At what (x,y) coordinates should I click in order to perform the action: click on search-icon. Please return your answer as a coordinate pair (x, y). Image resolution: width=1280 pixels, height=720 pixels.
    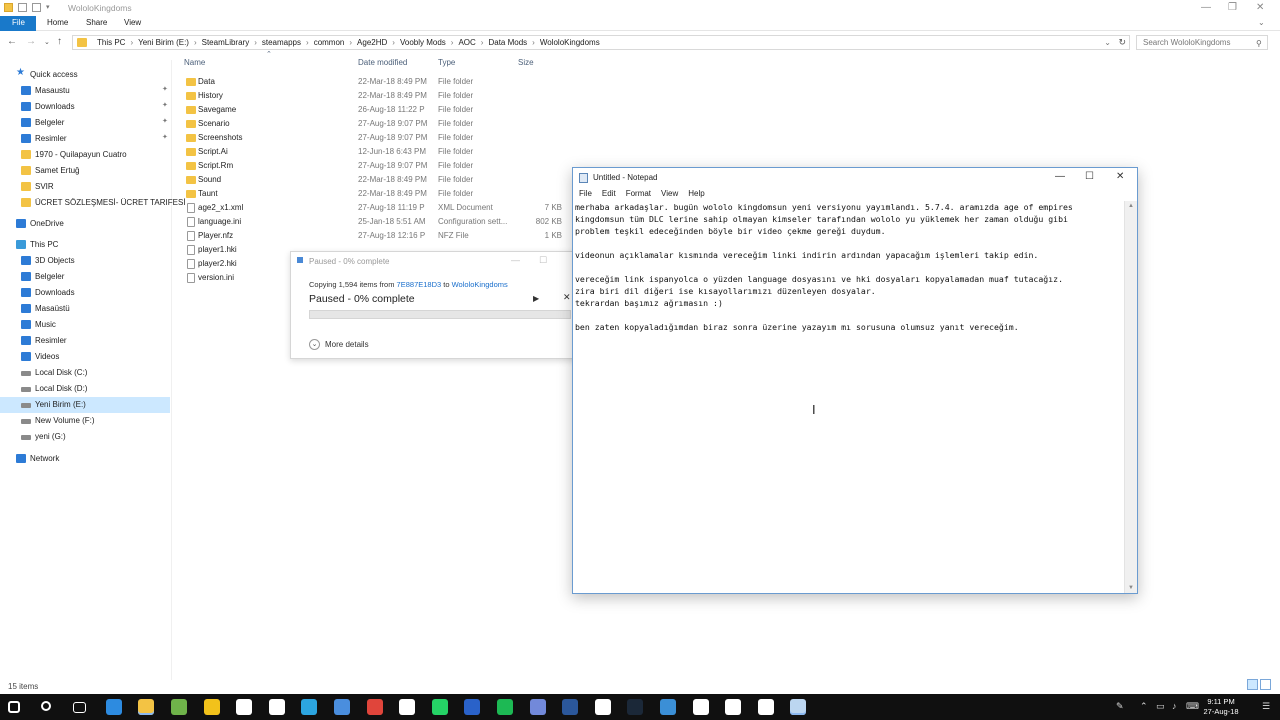
    Looking at the image, I should click on (45, 706).